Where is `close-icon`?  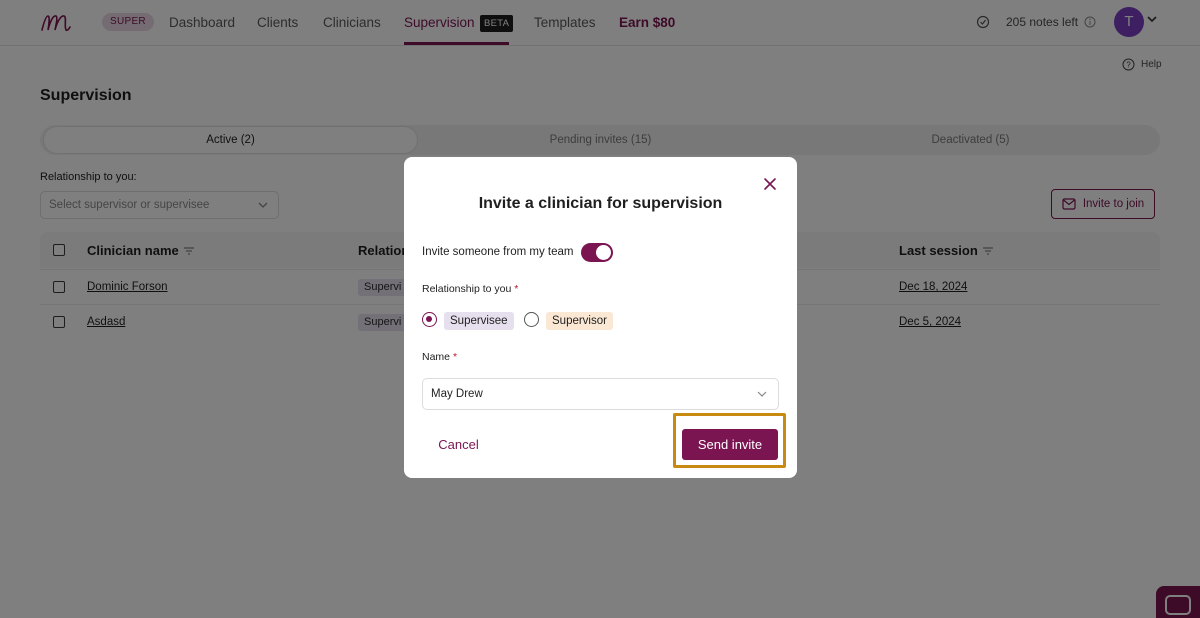 close-icon is located at coordinates (770, 184).